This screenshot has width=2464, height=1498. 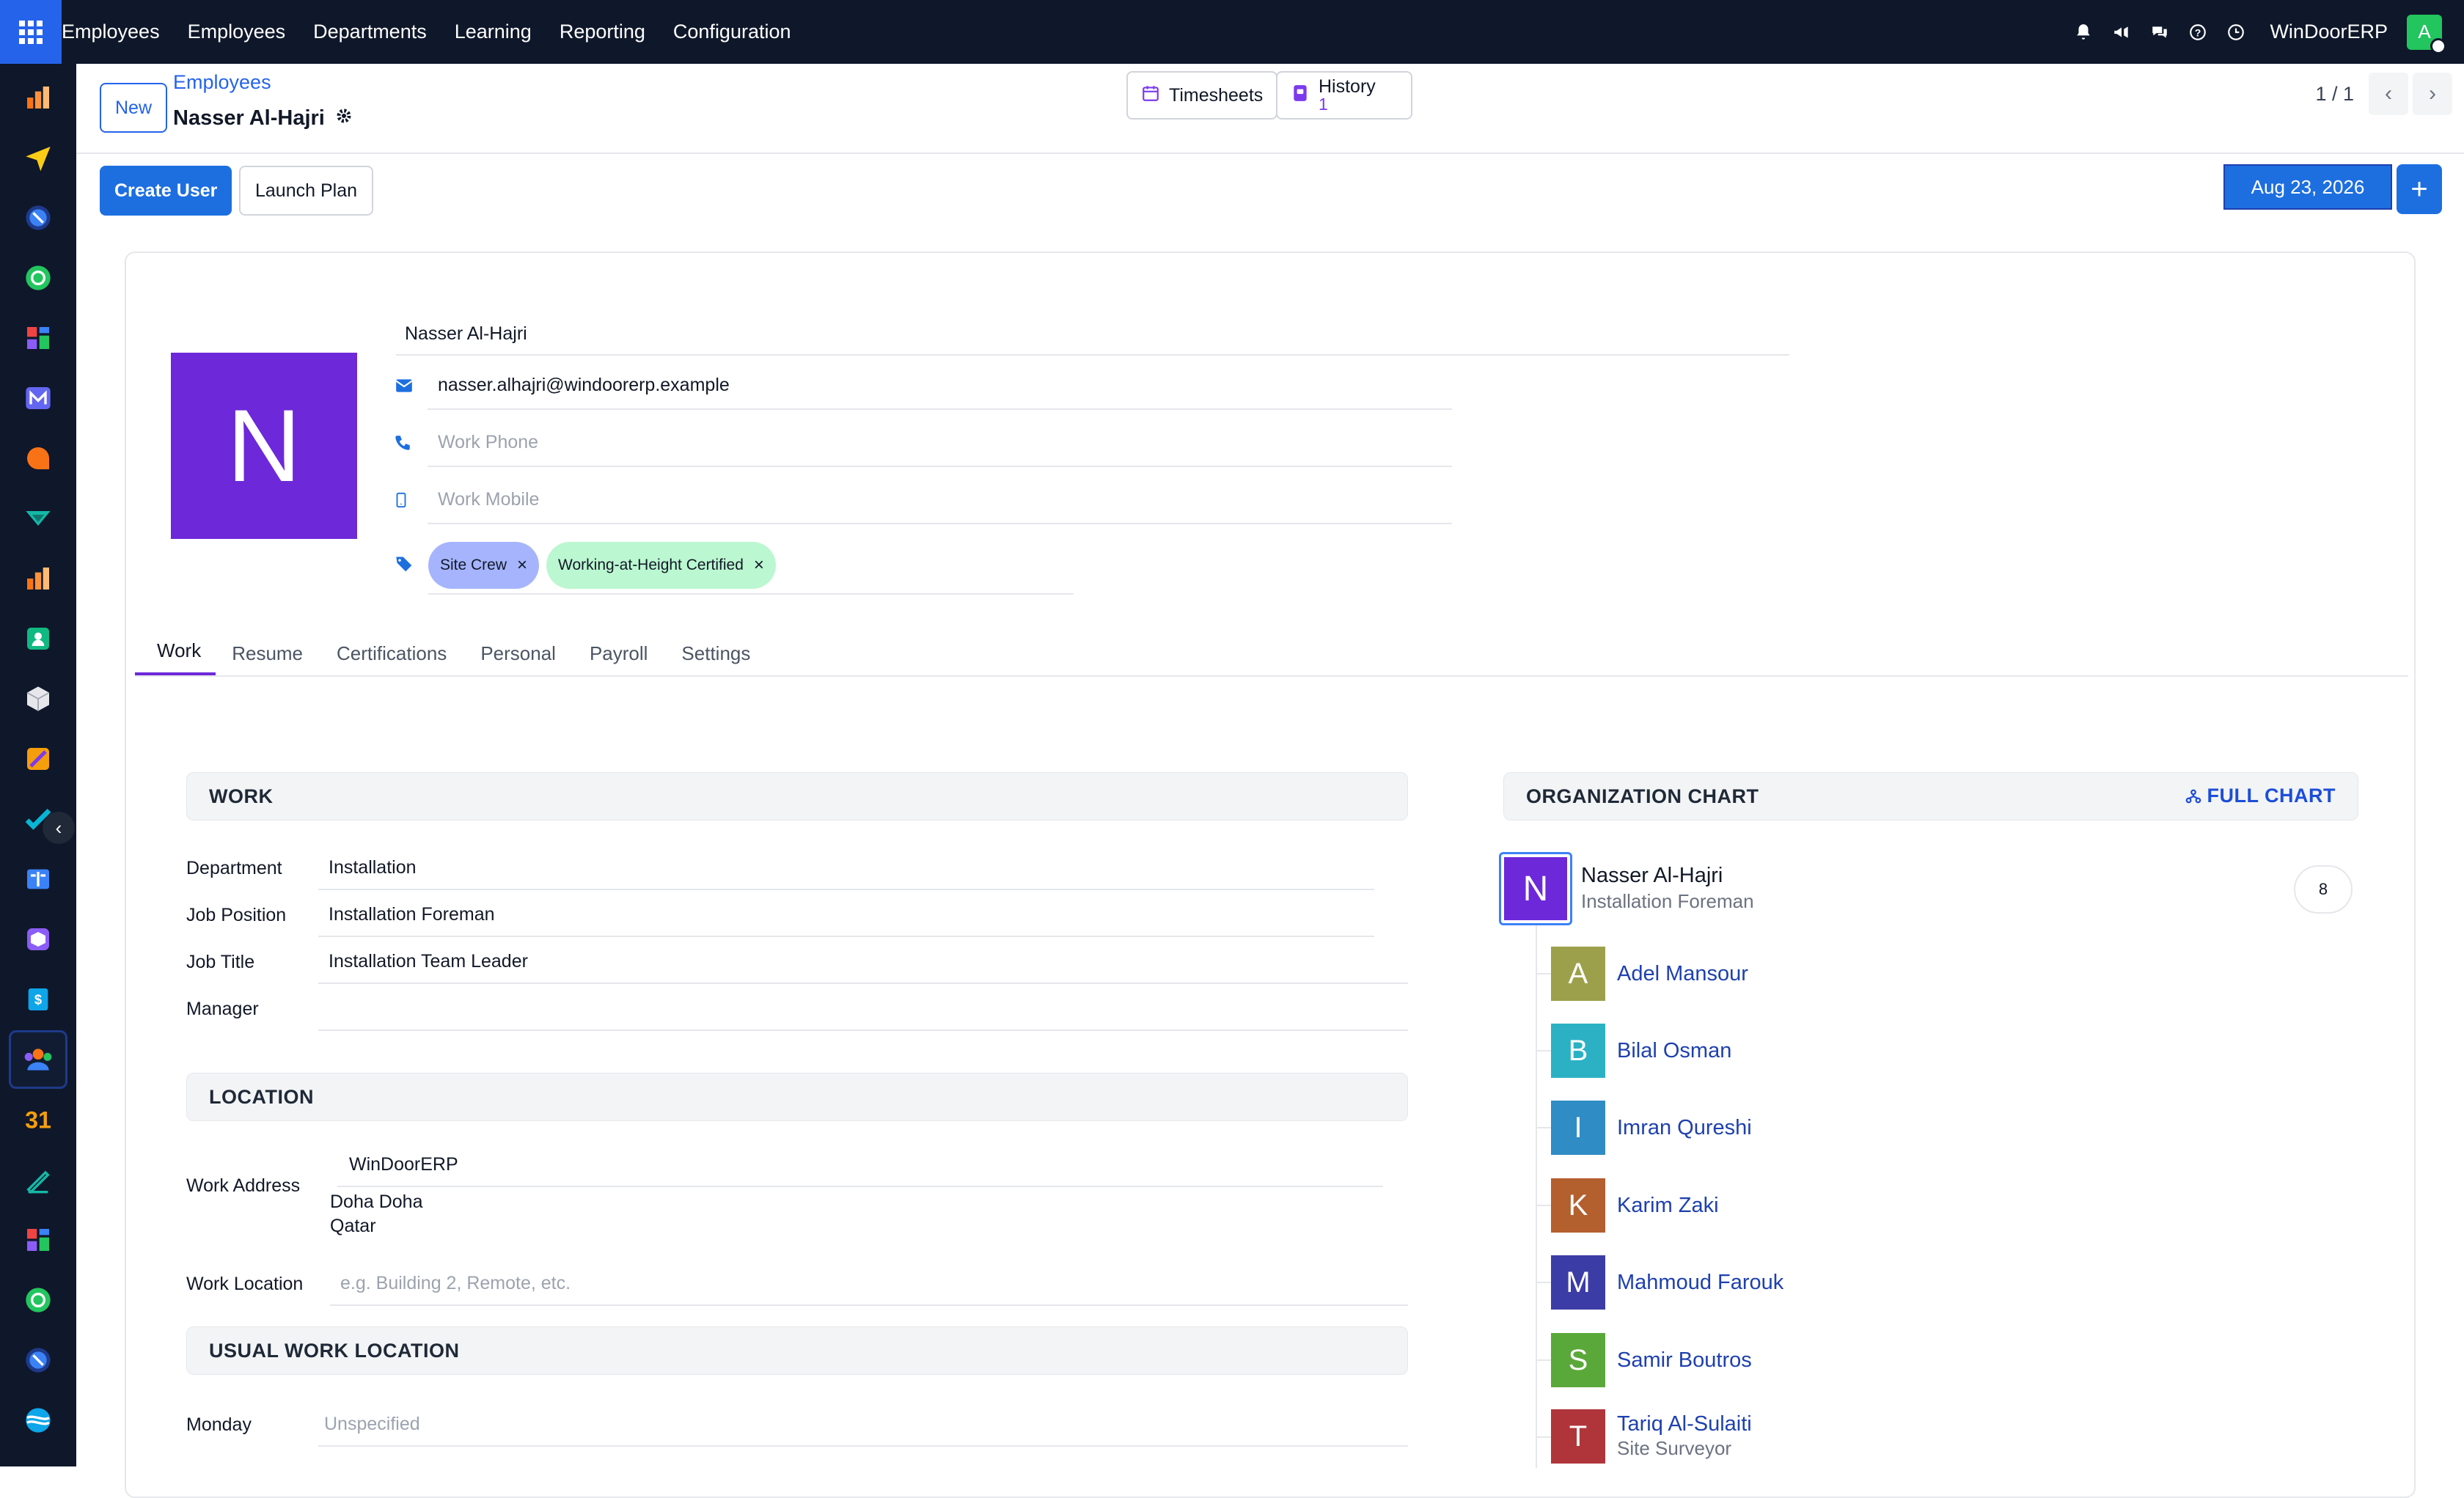 I want to click on org-subordinate: M Mahmoud Farouk, so click(x=1660, y=1282).